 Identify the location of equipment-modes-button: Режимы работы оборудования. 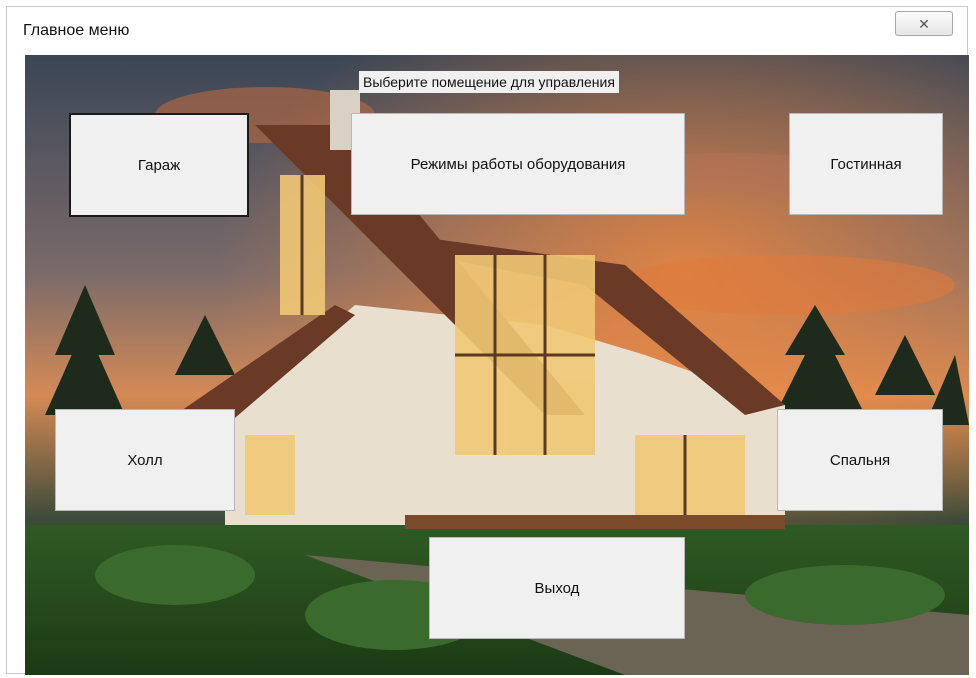
(518, 164).